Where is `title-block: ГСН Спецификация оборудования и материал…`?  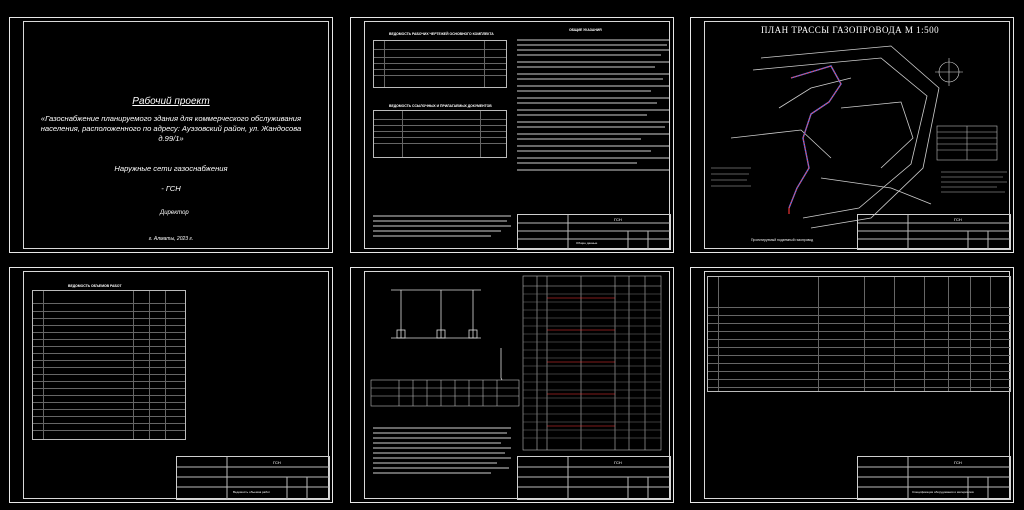 title-block: ГСН Спецификация оборудования и материал… is located at coordinates (934, 478).